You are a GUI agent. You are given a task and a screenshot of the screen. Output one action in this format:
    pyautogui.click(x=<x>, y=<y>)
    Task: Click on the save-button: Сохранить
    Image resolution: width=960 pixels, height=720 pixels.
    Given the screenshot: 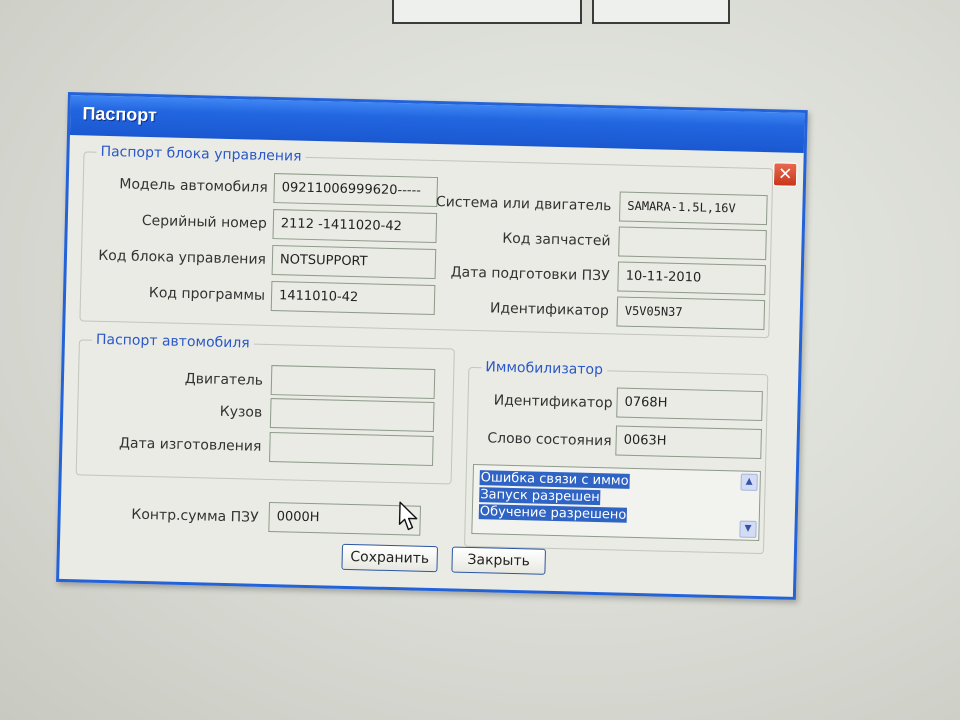 What is the action you would take?
    pyautogui.click(x=390, y=558)
    